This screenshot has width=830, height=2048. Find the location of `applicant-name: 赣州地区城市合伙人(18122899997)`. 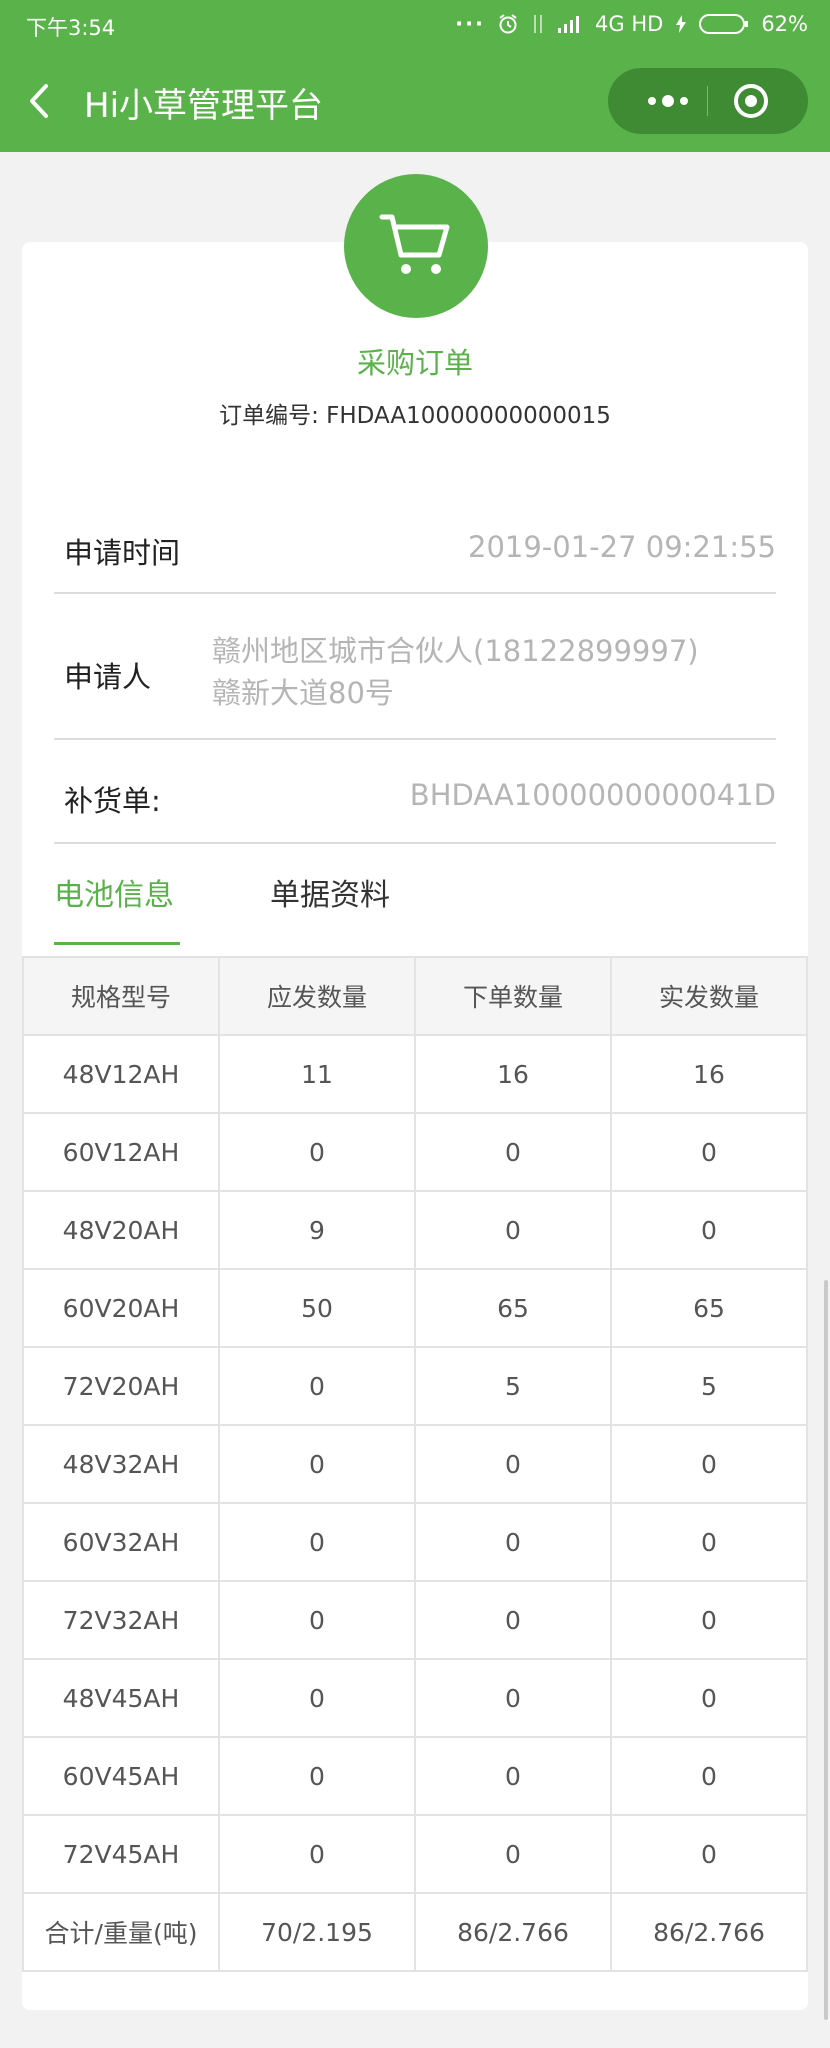

applicant-name: 赣州地区城市合伙人(18122899997) is located at coordinates (455, 651).